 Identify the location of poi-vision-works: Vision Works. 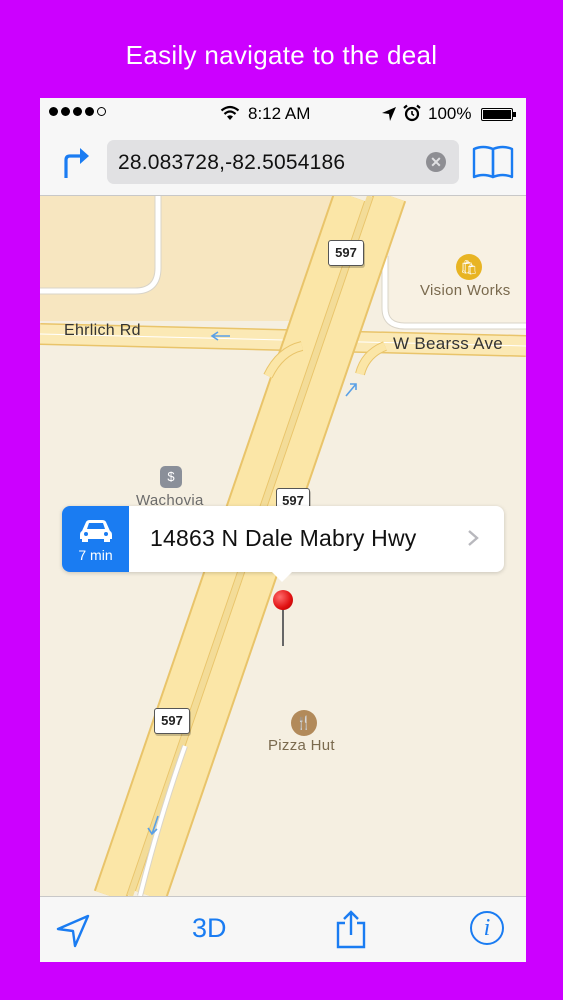
(465, 290).